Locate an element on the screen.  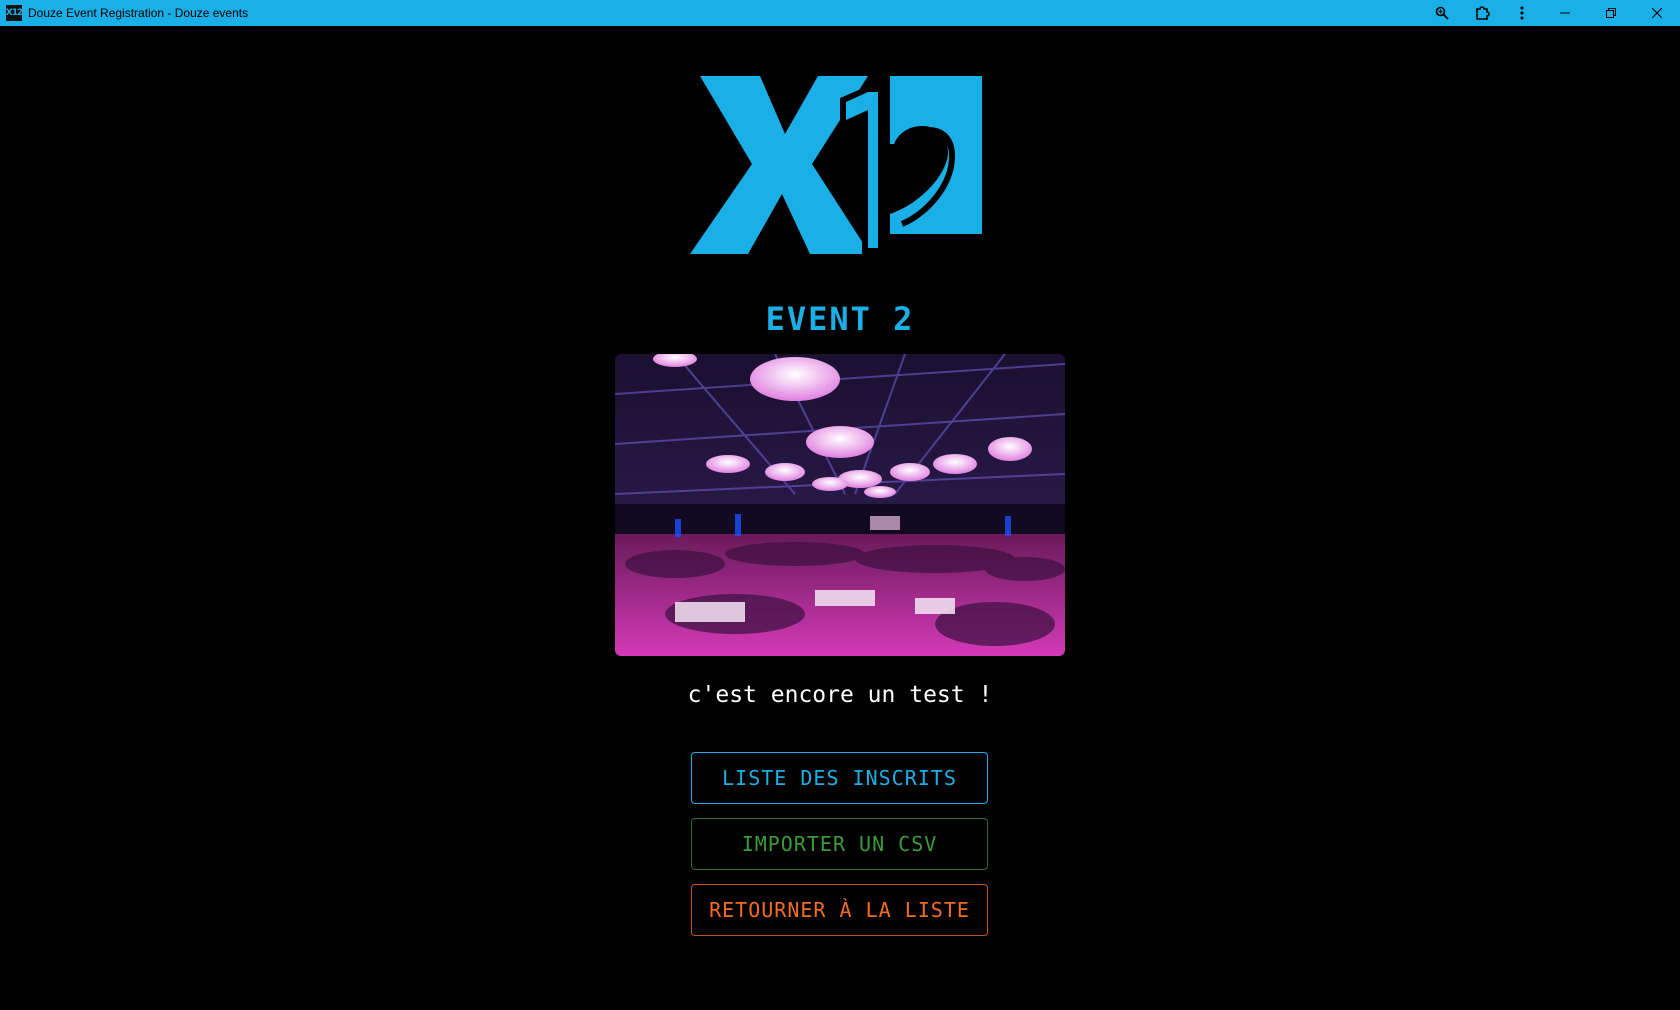
x12-logo is located at coordinates (836, 165).